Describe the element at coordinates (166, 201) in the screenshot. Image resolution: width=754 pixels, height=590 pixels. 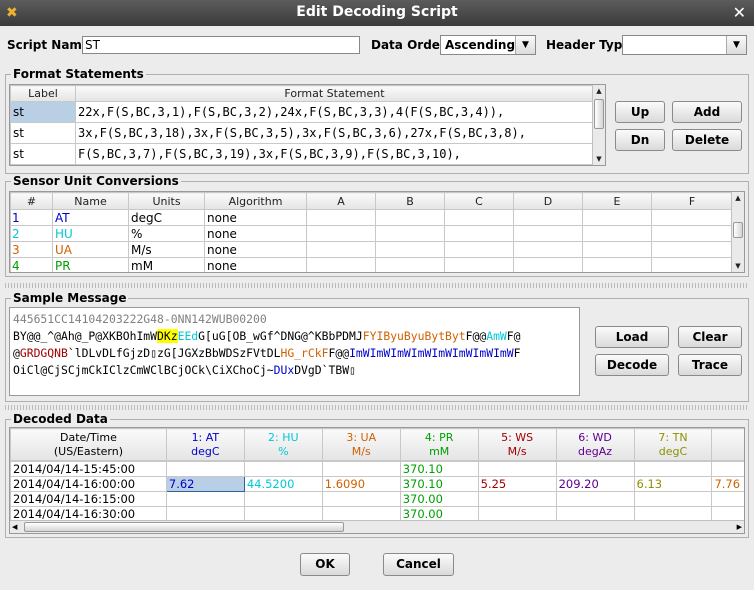
I see `column-header-units: Units` at that location.